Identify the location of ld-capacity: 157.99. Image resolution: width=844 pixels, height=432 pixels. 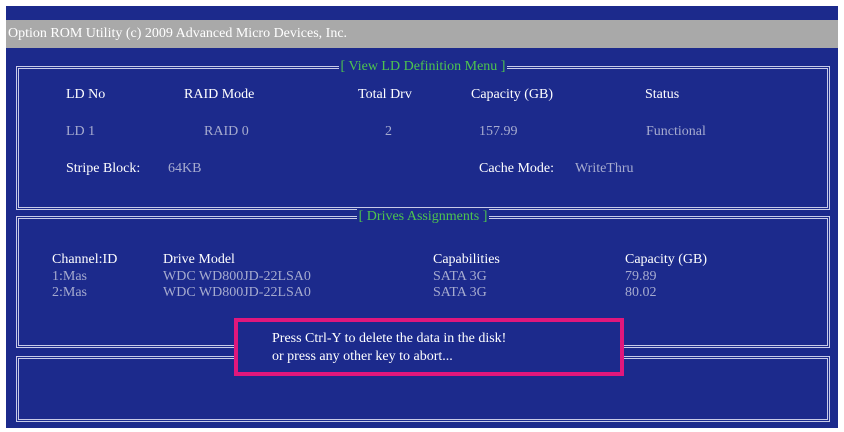
(498, 131).